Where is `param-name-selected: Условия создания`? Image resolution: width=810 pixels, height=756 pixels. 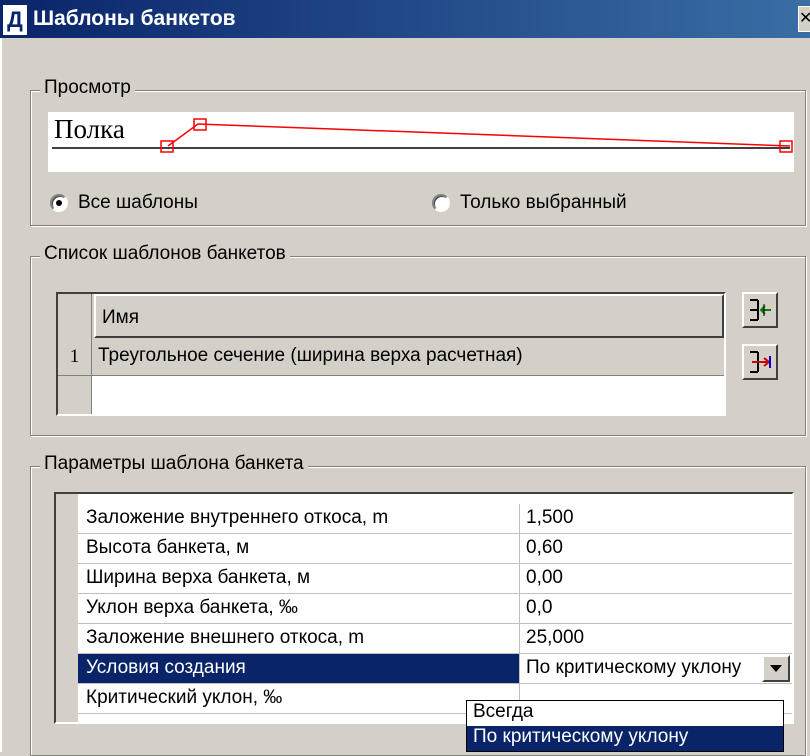
param-name-selected: Условия создания is located at coordinates (299, 669).